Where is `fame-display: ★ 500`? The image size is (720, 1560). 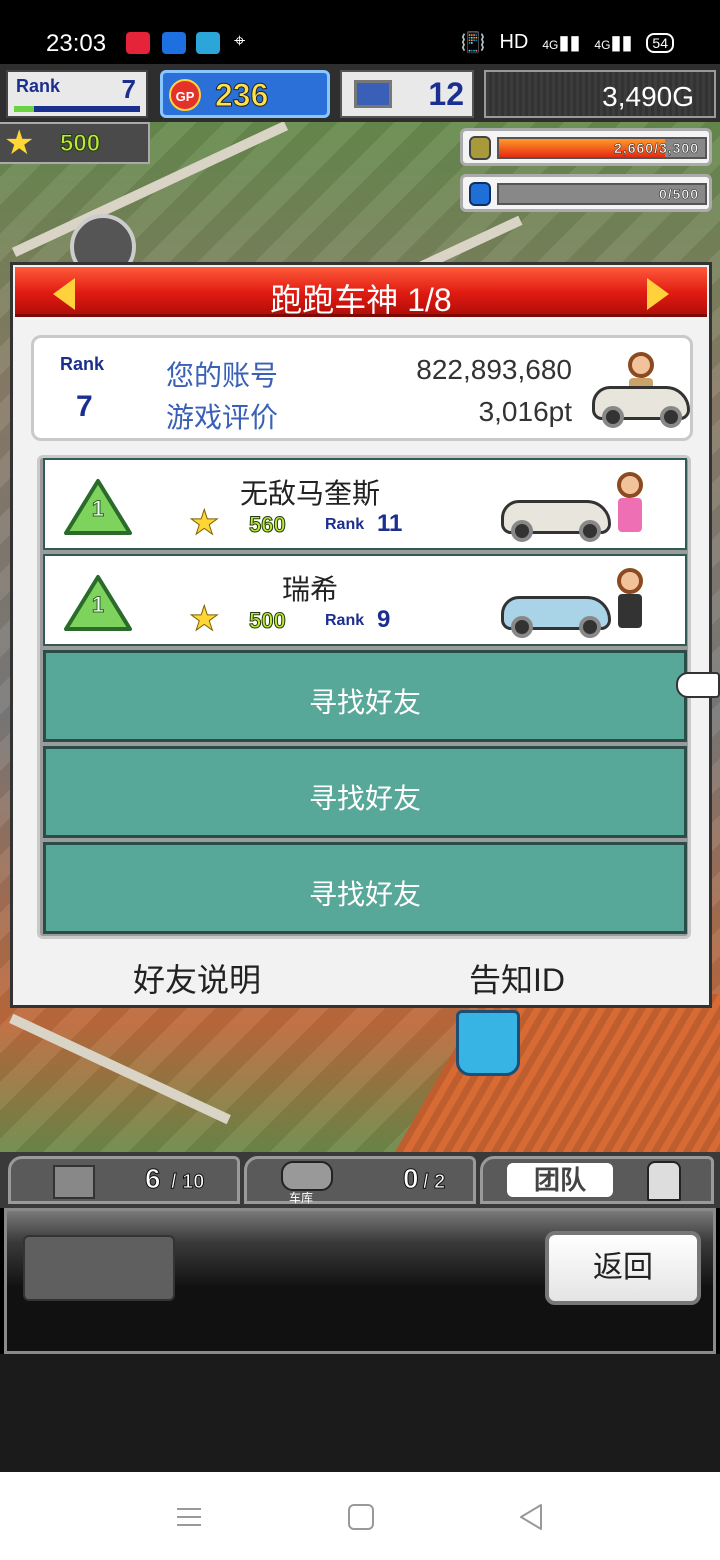 fame-display: ★ 500 is located at coordinates (75, 143).